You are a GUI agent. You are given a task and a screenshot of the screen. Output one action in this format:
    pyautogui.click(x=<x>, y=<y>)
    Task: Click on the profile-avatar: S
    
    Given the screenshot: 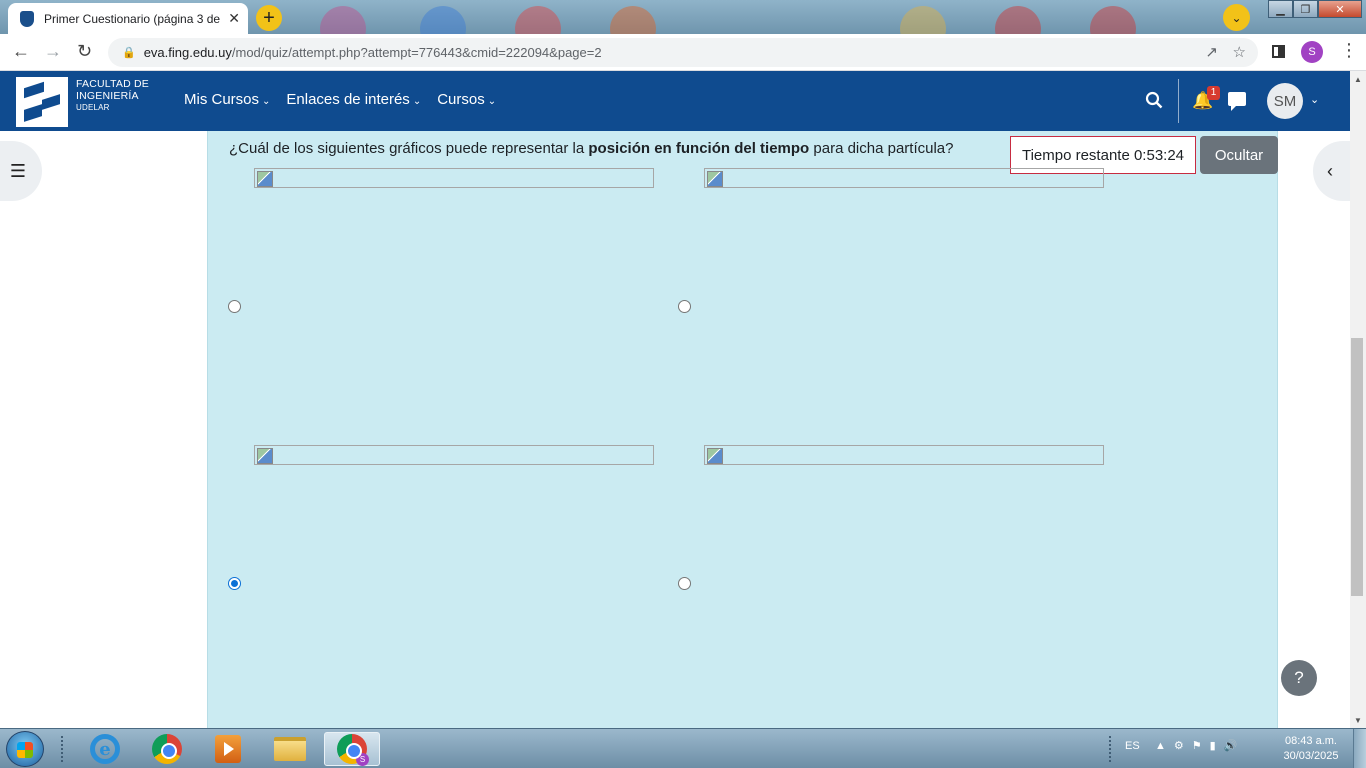 What is the action you would take?
    pyautogui.click(x=1312, y=52)
    